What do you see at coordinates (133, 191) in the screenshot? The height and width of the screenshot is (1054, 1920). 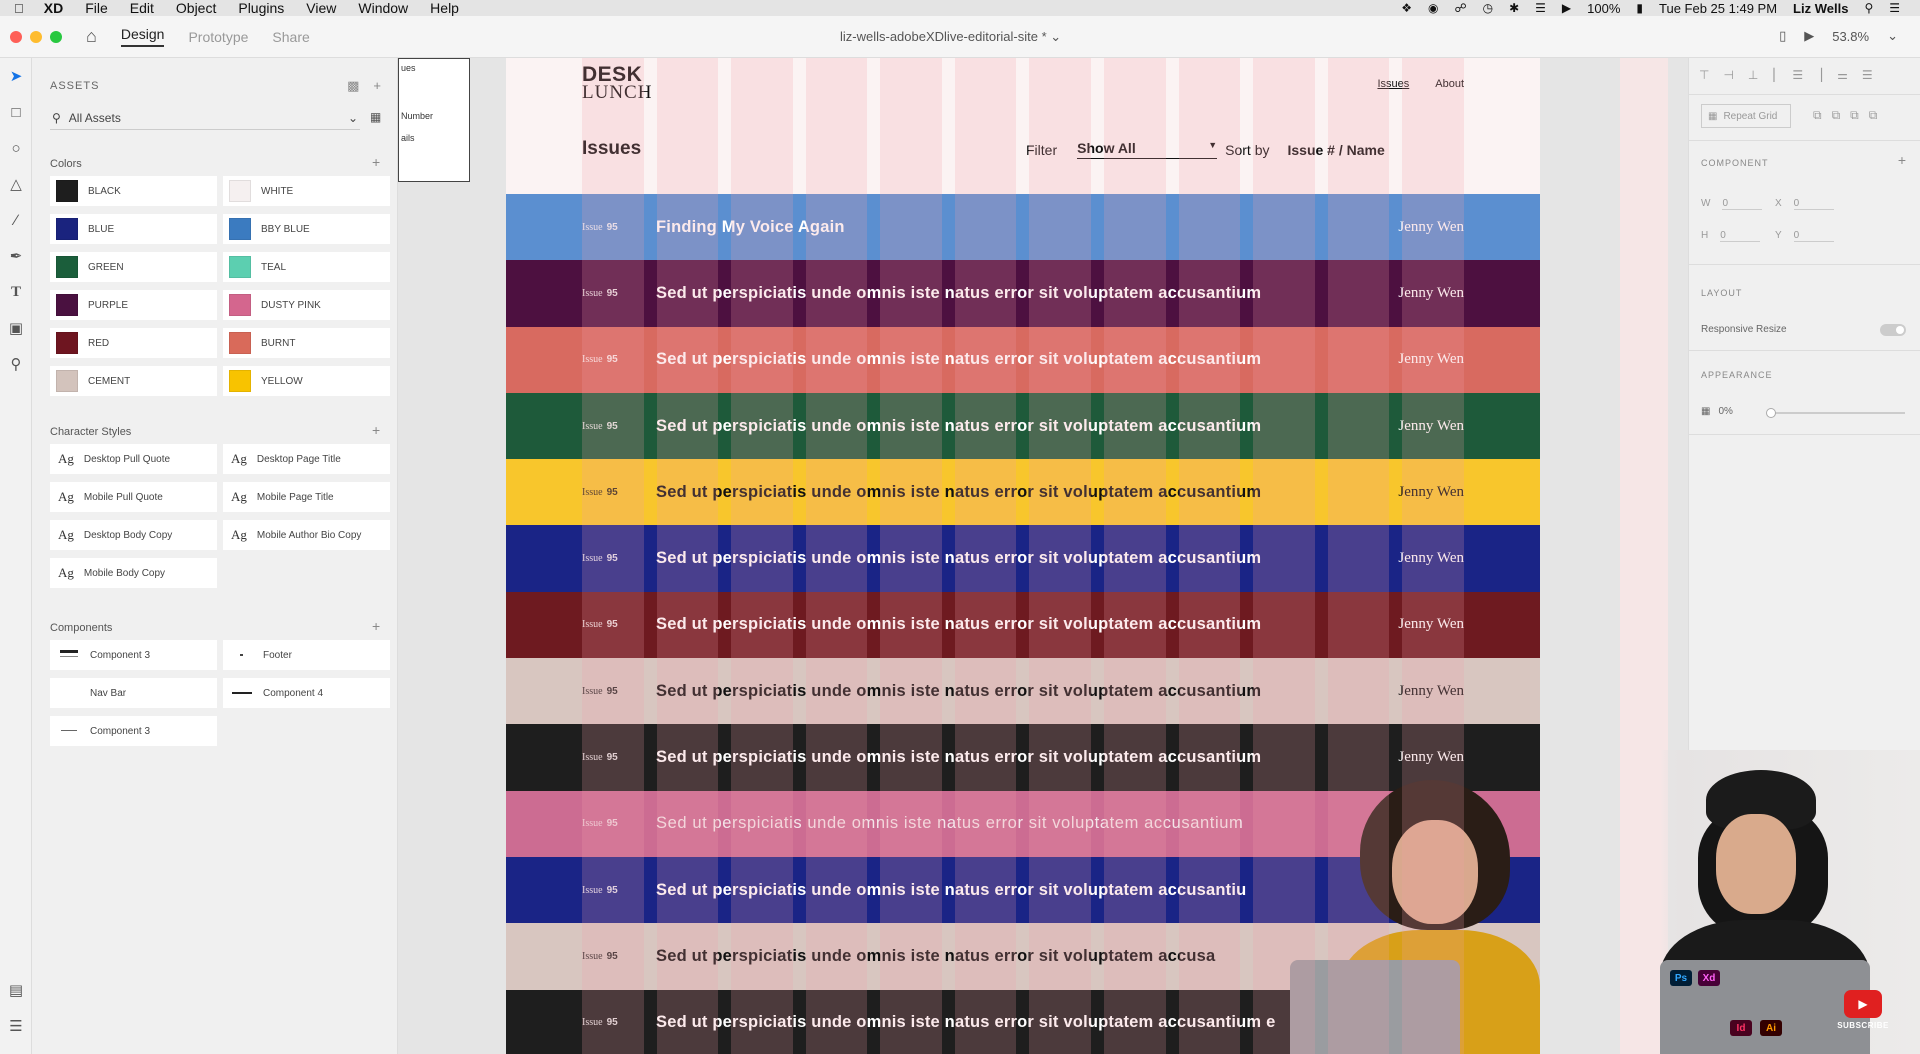 I see `color-swatch-black: BLACK` at bounding box center [133, 191].